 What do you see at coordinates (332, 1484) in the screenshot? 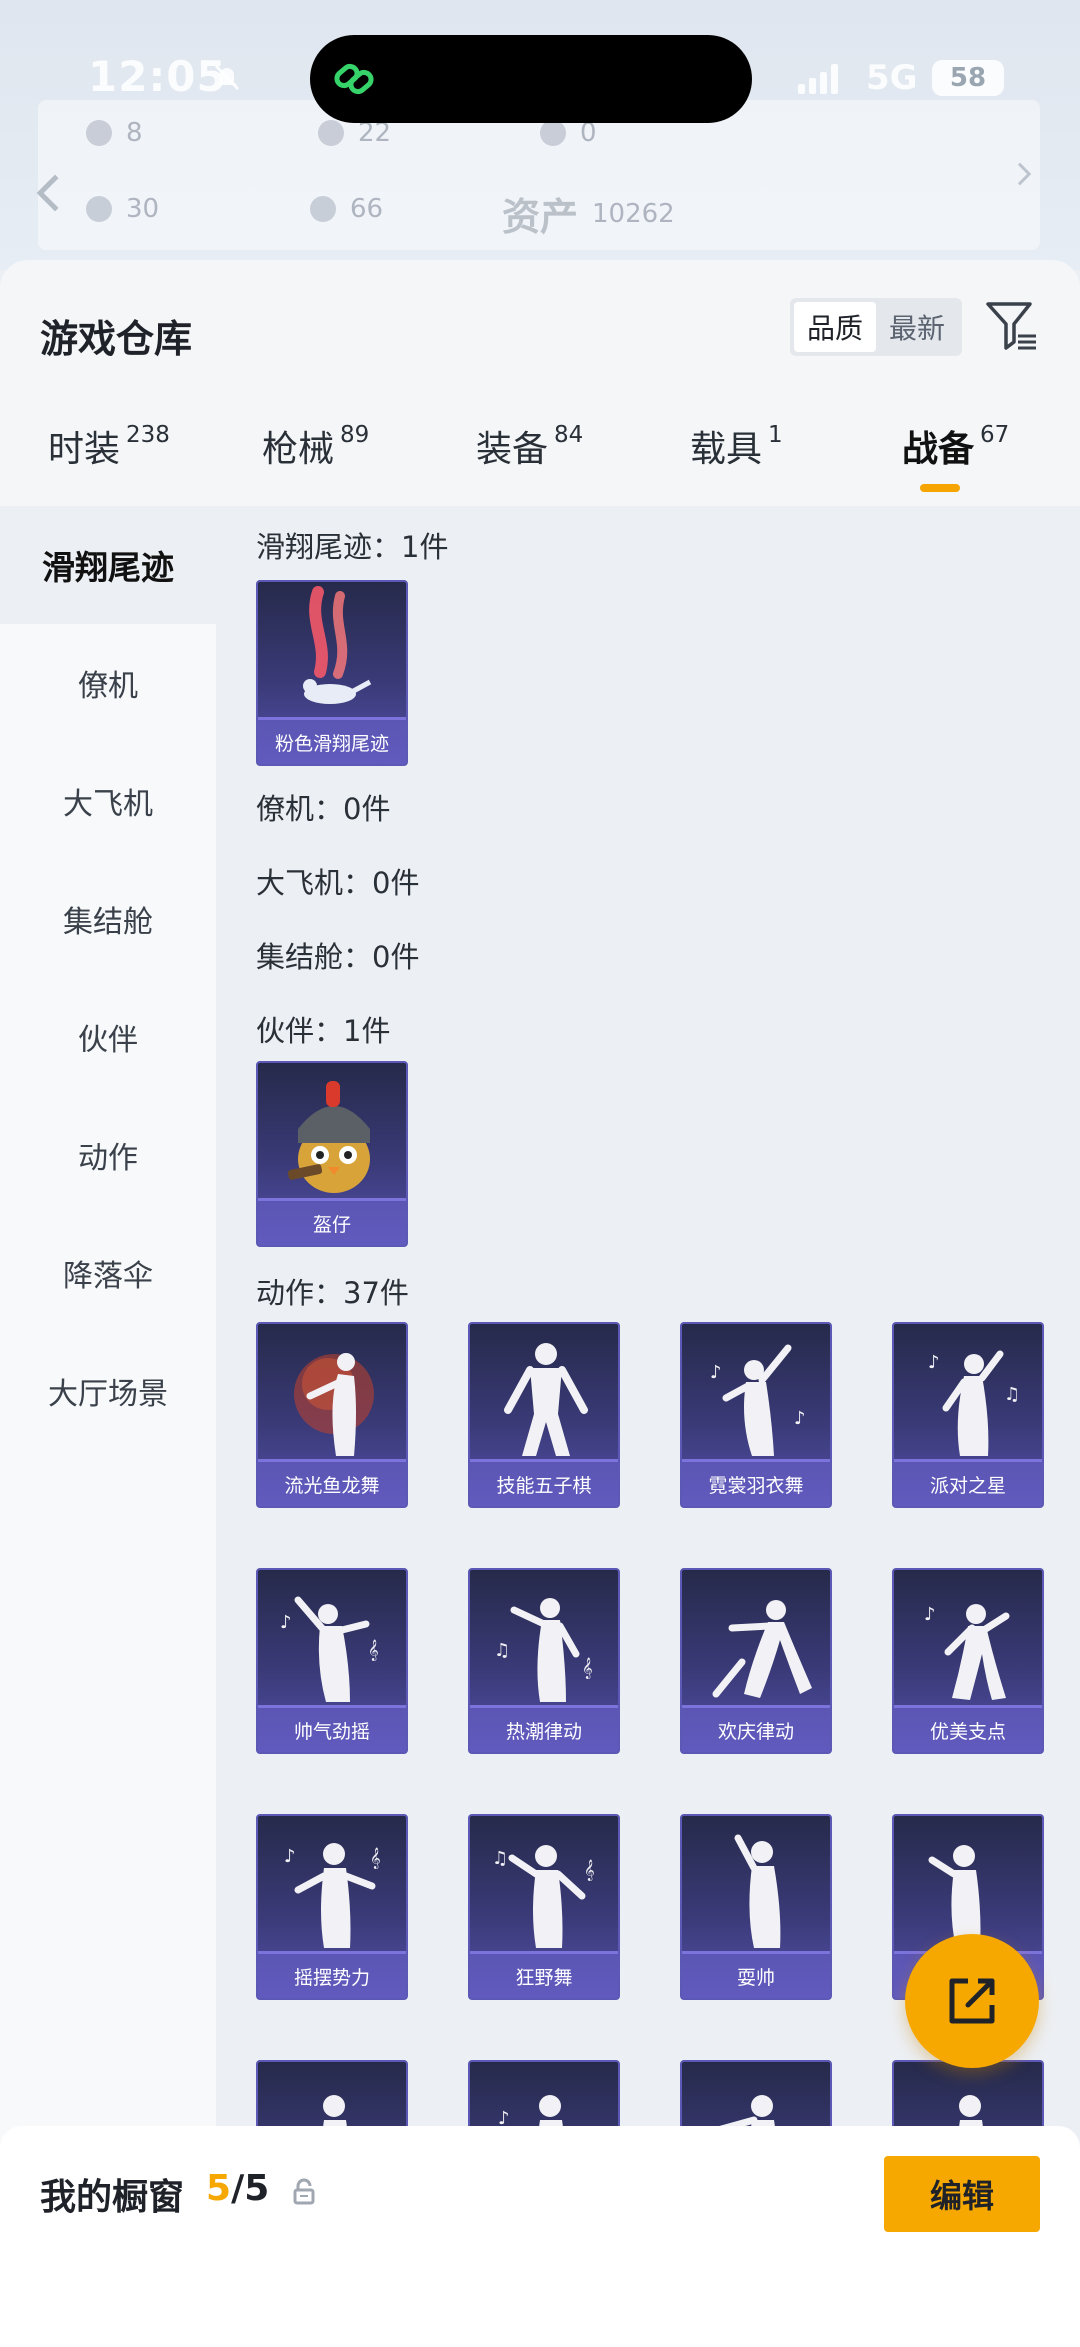
I see `item-label: 流光鱼龙舞` at bounding box center [332, 1484].